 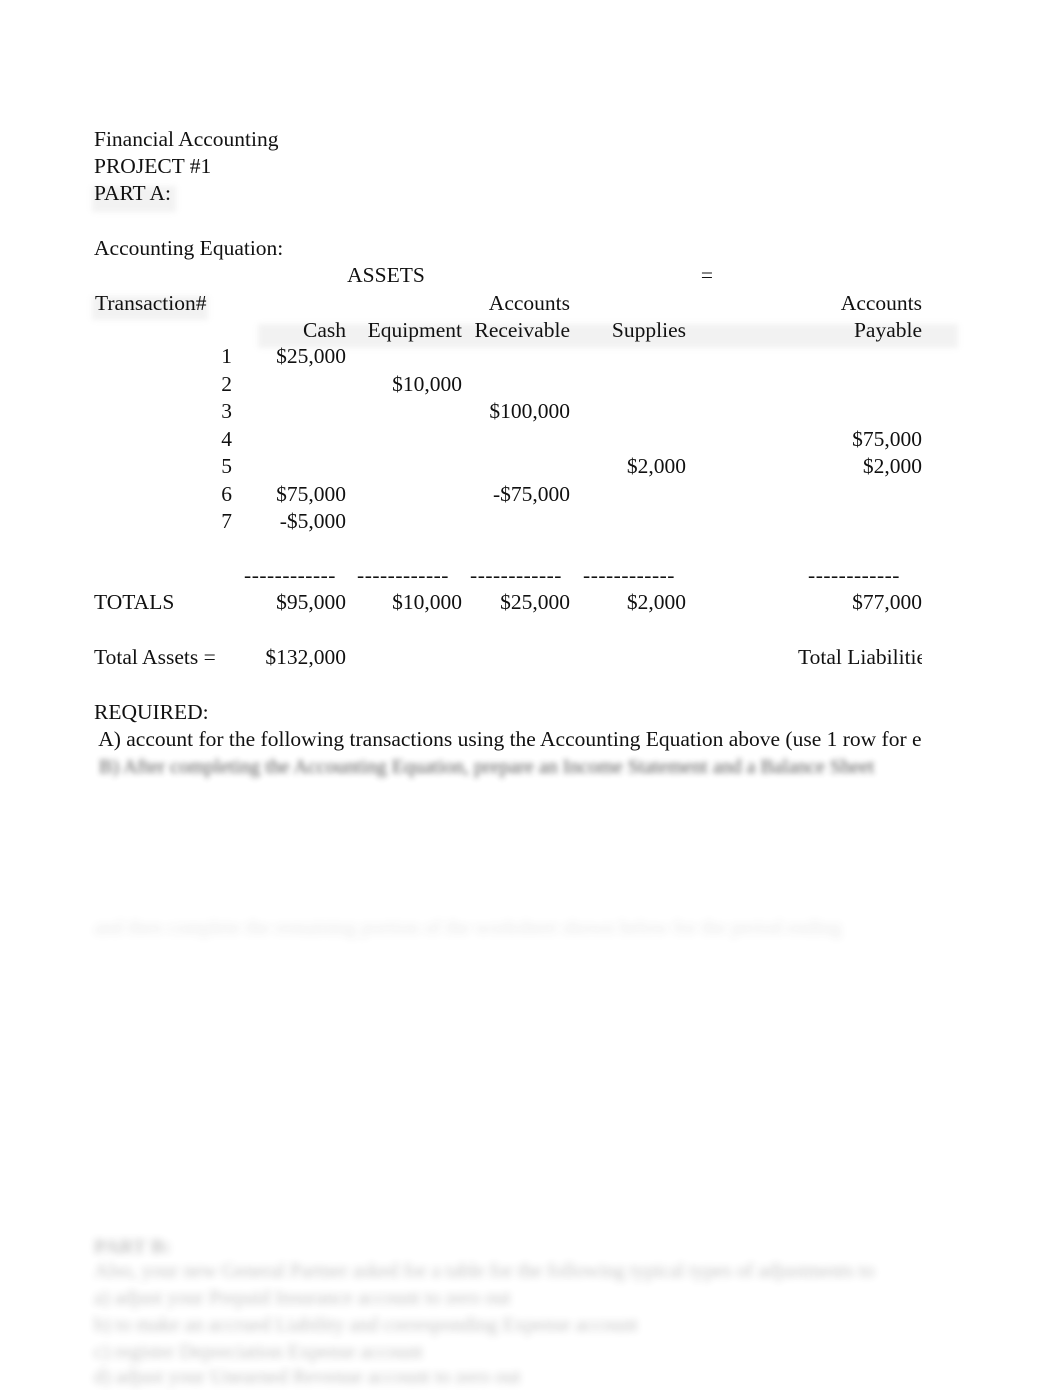 I want to click on column-header-payable-line2: Payable, so click(x=887, y=330).